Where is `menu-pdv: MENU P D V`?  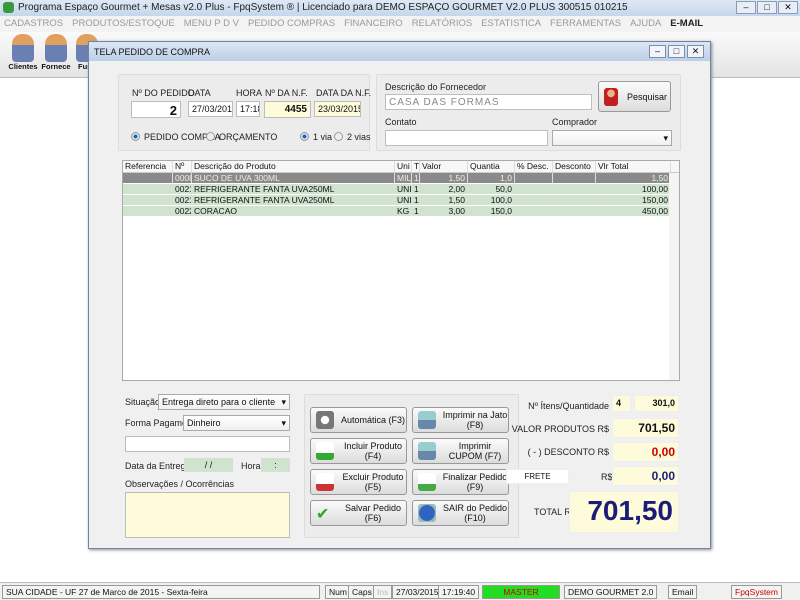
menu-pdv: MENU P D V is located at coordinates (211, 24).